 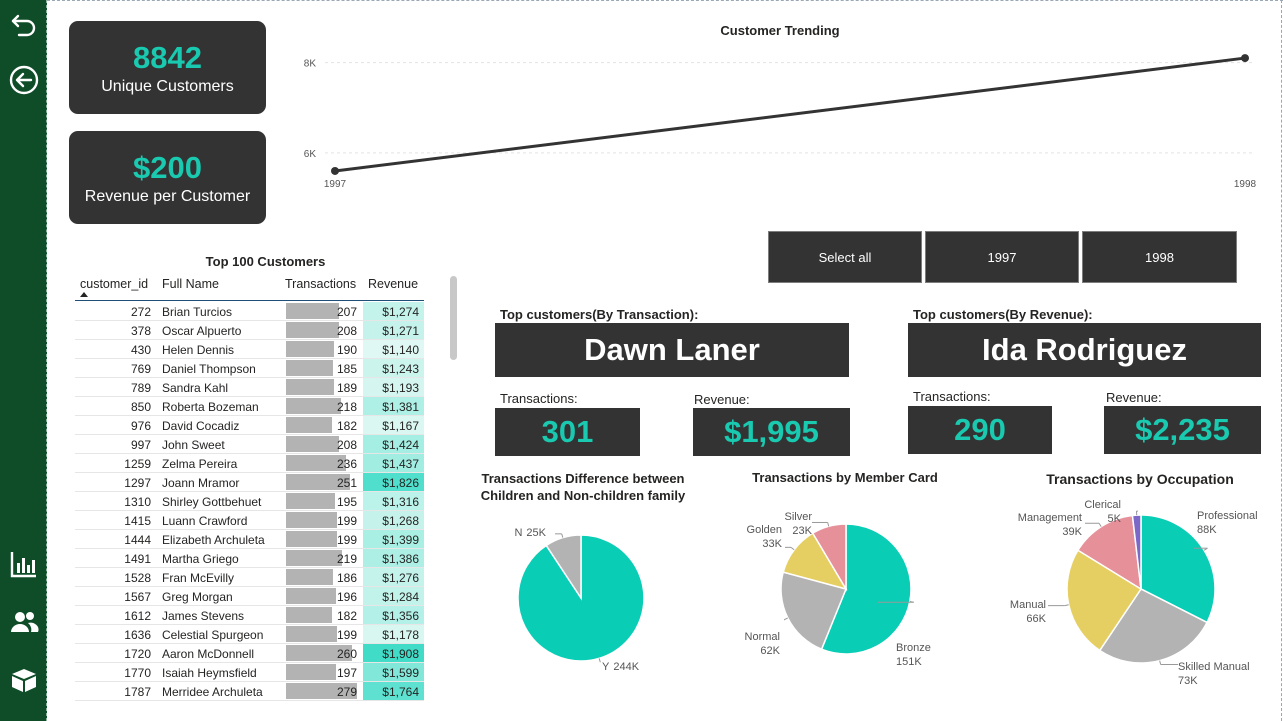 I want to click on table-scrollbar, so click(x=453, y=318).